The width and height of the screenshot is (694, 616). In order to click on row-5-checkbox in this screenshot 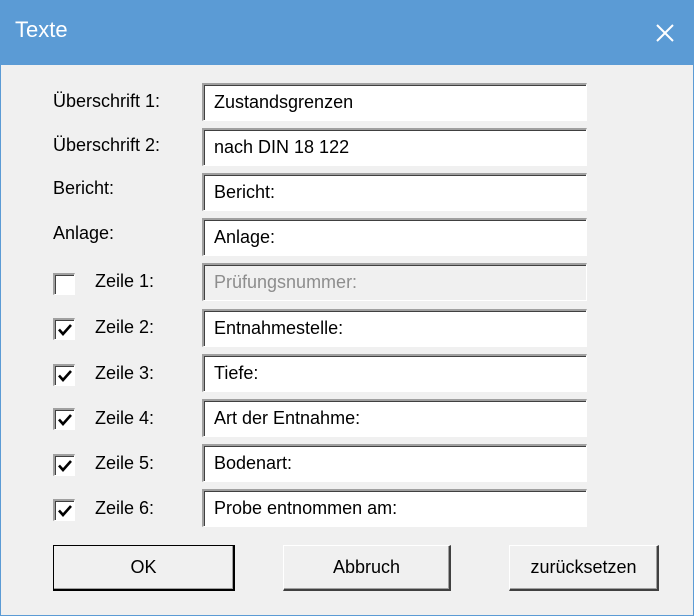, I will do `click(64, 465)`.